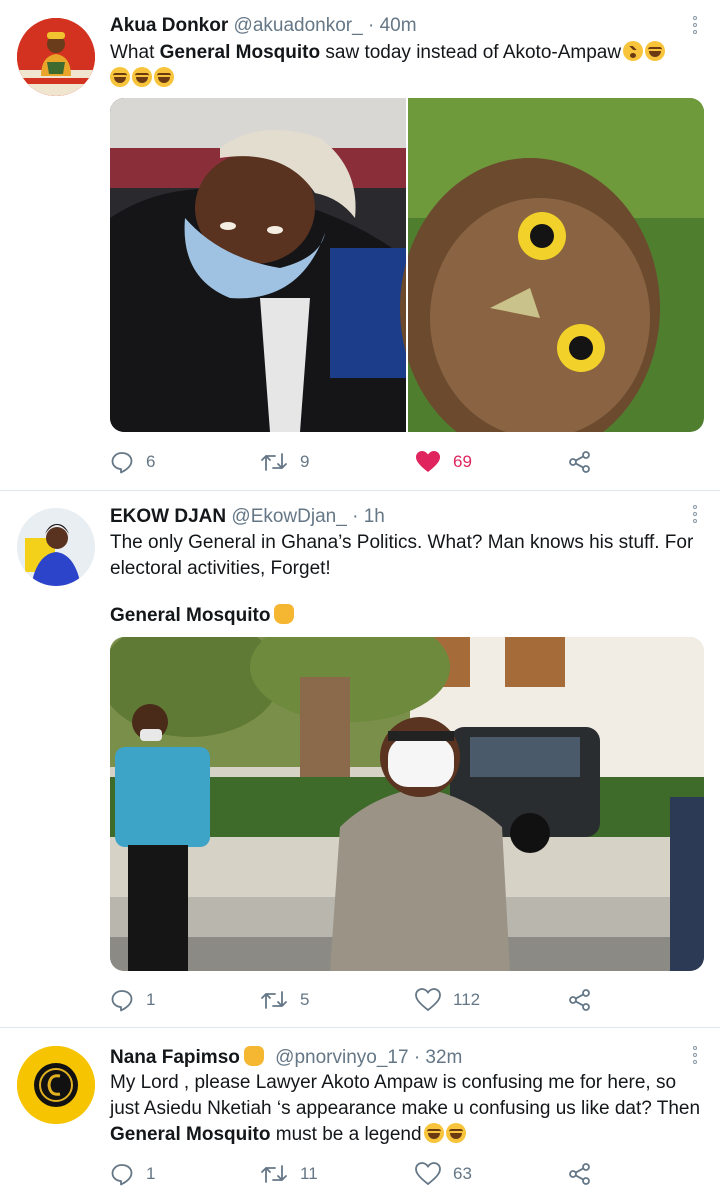 The image size is (720, 1193). I want to click on like-count: 112, so click(467, 999).